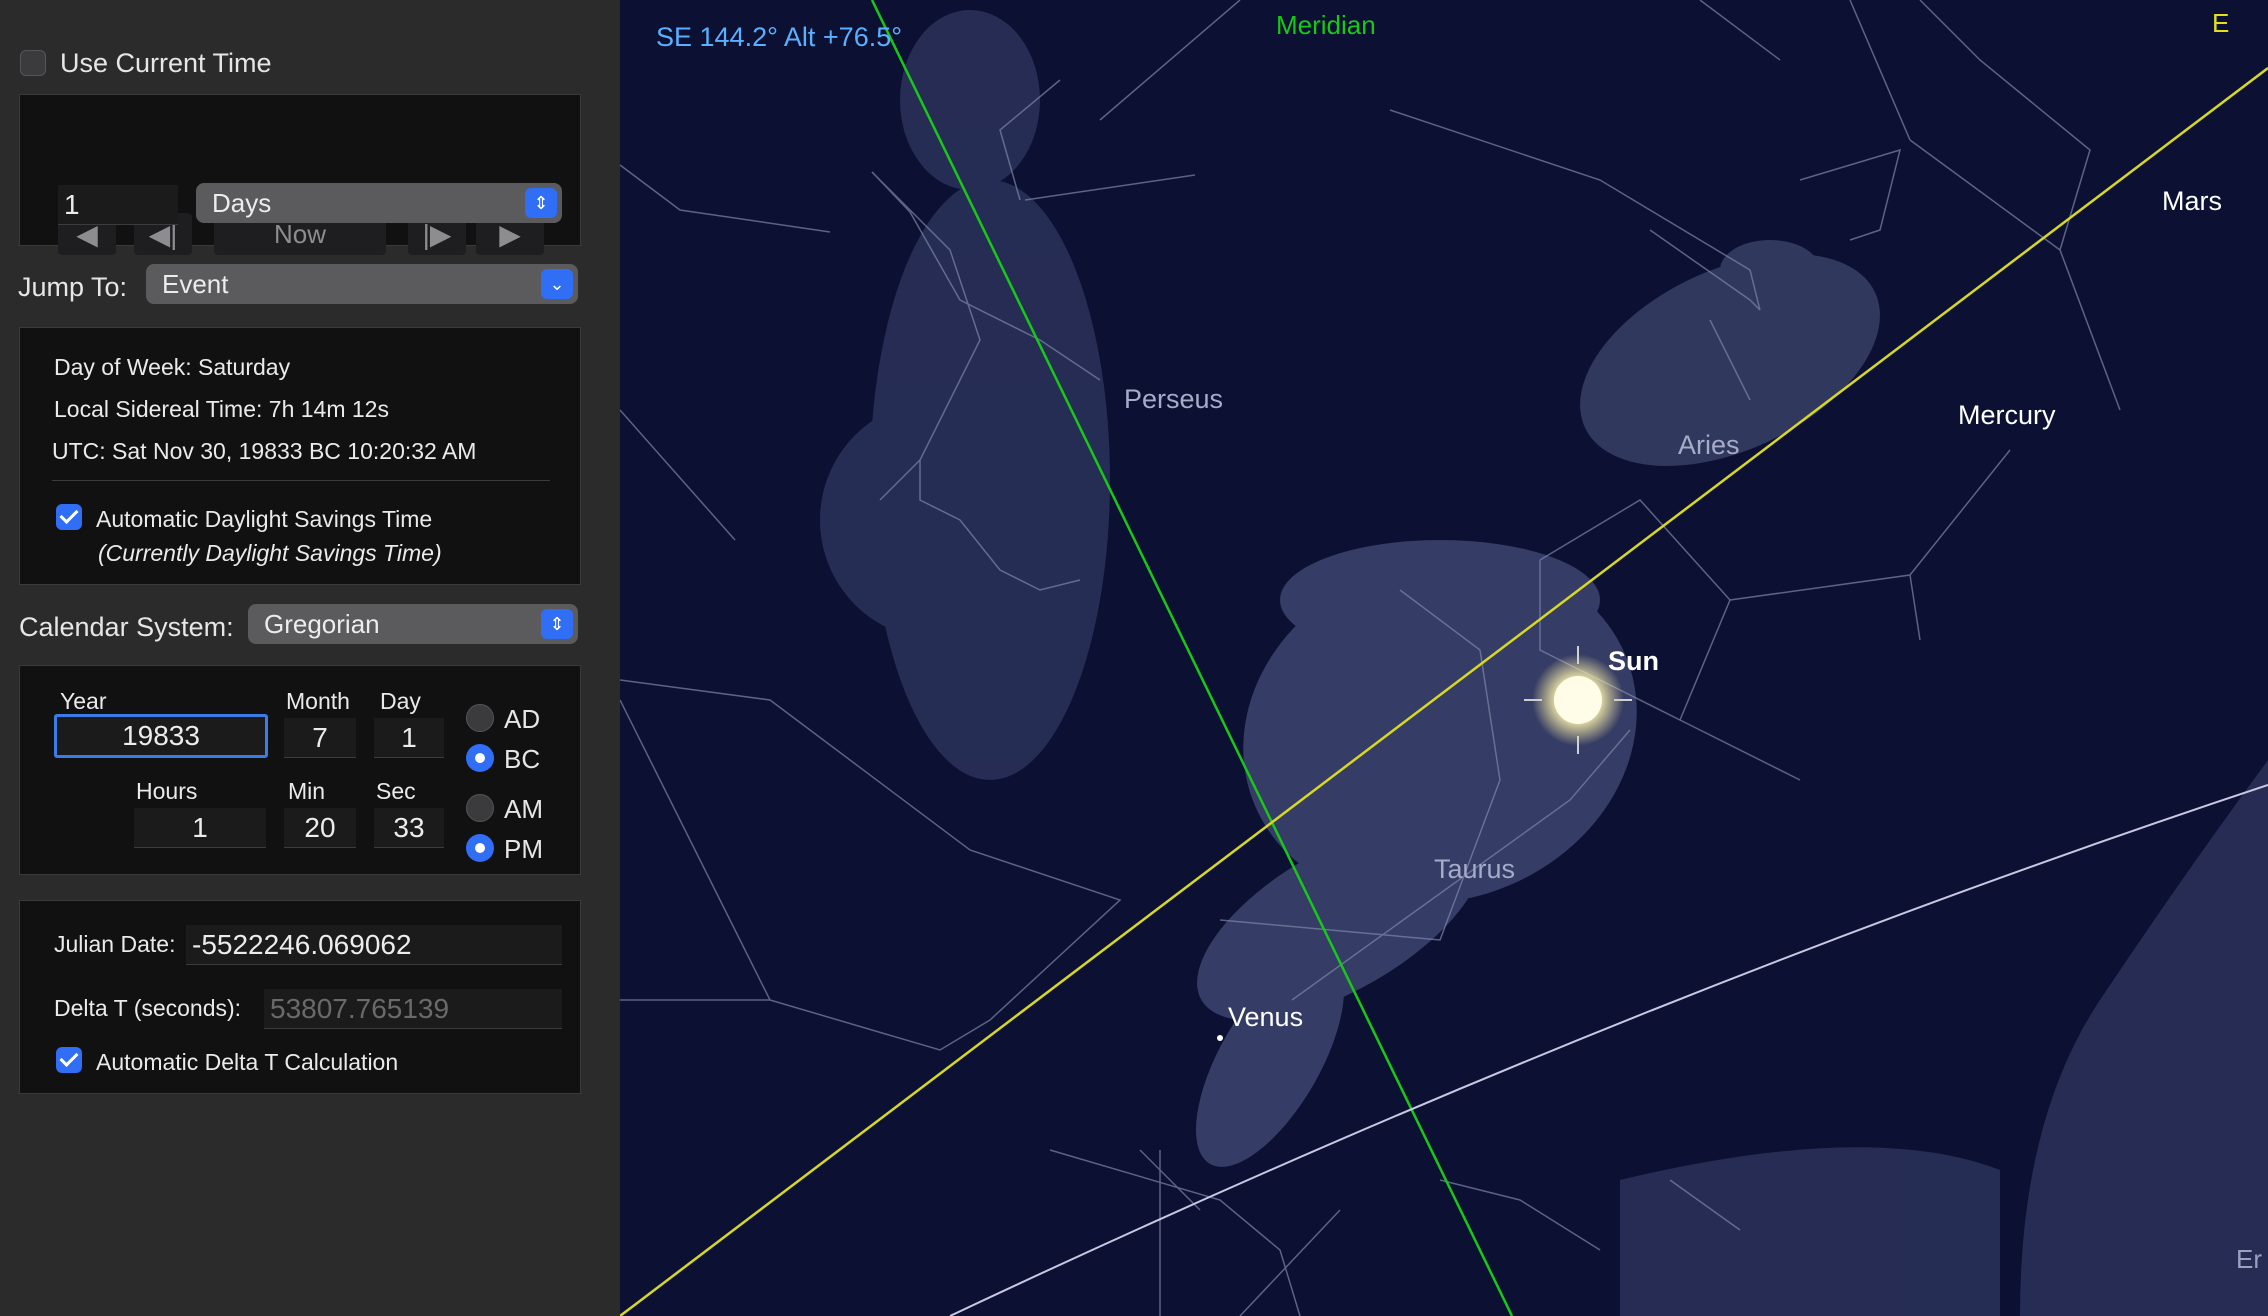 This screenshot has width=2268, height=1316. I want to click on delta-t-input: 53807.765139, so click(413, 1009).